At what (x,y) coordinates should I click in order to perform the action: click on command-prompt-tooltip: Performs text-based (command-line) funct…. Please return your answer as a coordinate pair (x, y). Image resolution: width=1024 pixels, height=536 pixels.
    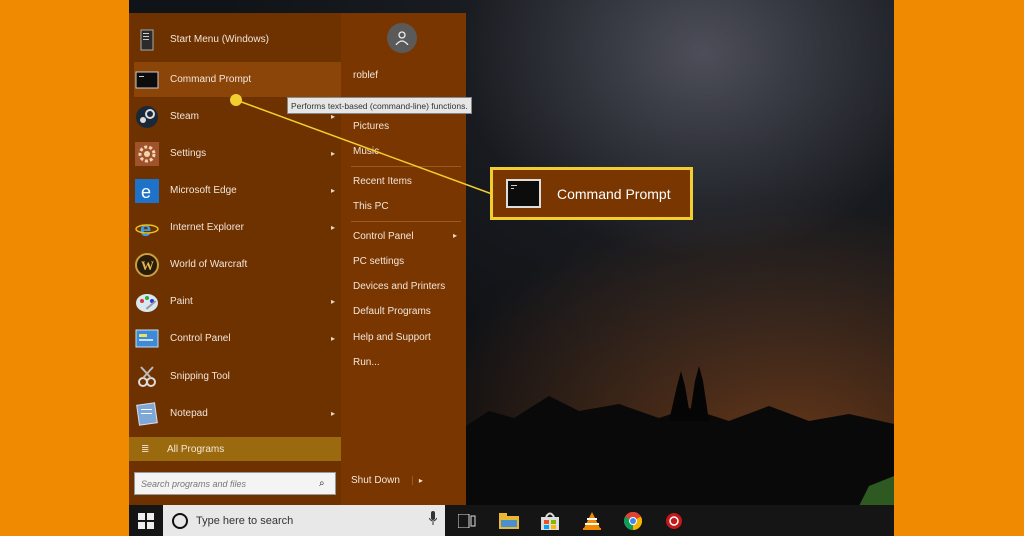
    Looking at the image, I should click on (379, 105).